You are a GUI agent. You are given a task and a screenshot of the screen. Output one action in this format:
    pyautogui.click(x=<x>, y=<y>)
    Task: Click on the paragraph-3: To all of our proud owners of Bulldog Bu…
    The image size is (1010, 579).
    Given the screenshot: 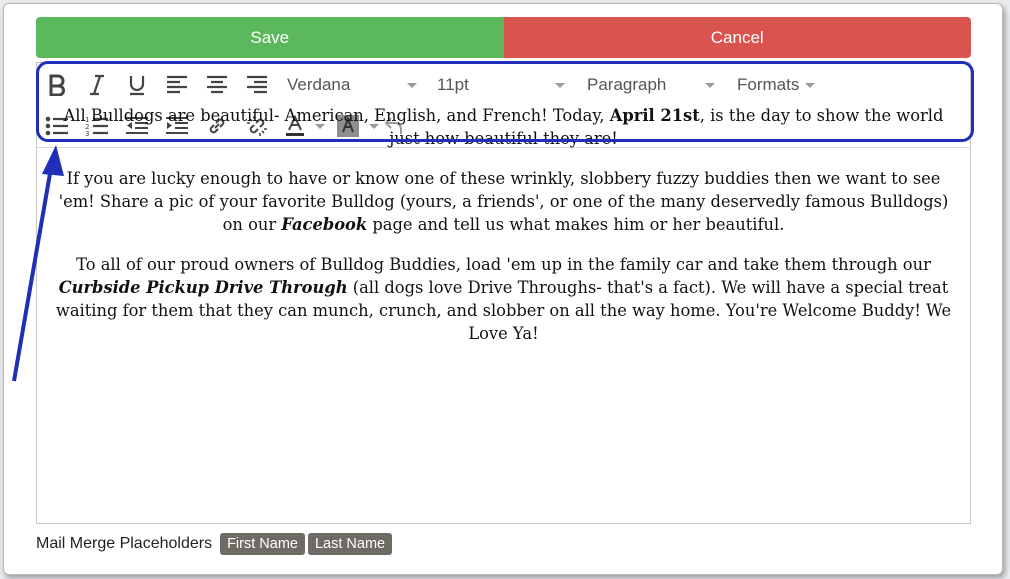 What is the action you would take?
    pyautogui.click(x=503, y=299)
    